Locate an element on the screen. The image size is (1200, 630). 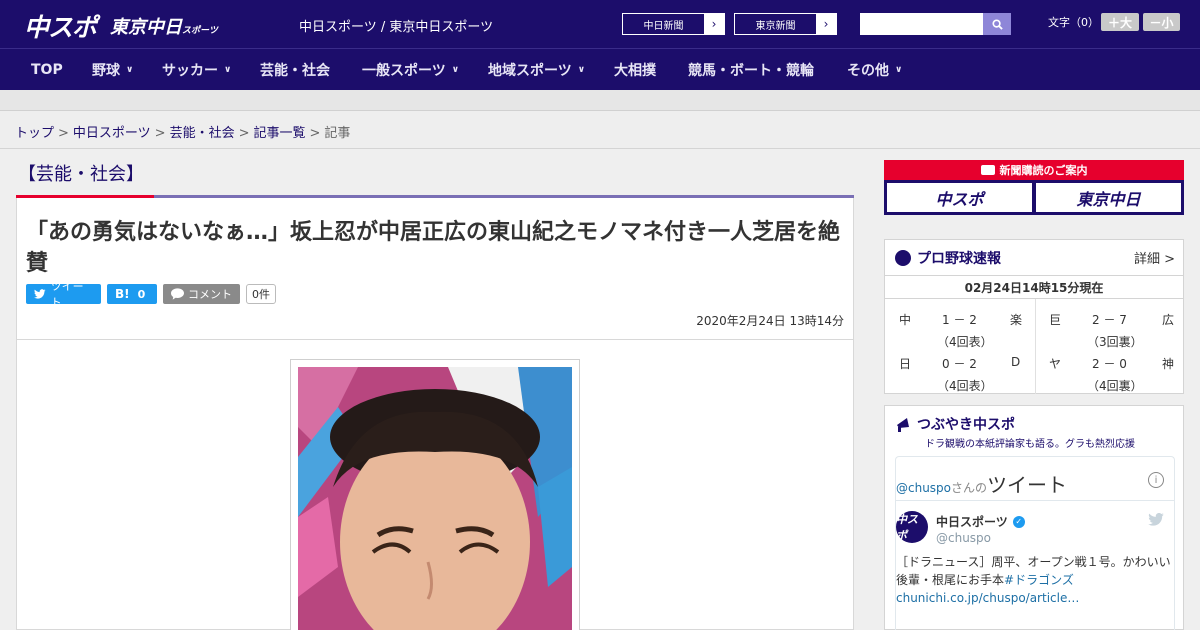
hatena-bookmark-button: B! 0 is located at coordinates (132, 294).